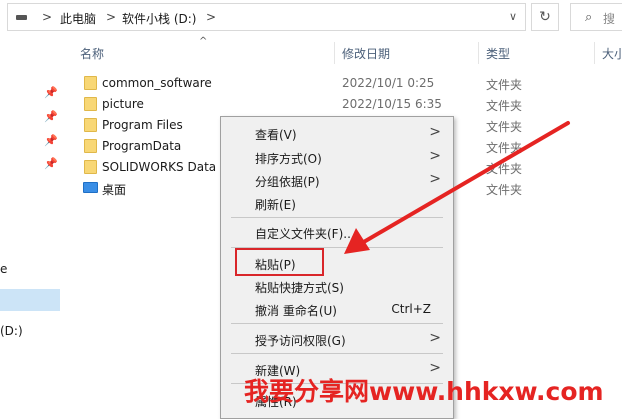 This screenshot has width=622, height=419. I want to click on watermark-text: 我要分享网www.hhkxw.com, so click(424, 391).